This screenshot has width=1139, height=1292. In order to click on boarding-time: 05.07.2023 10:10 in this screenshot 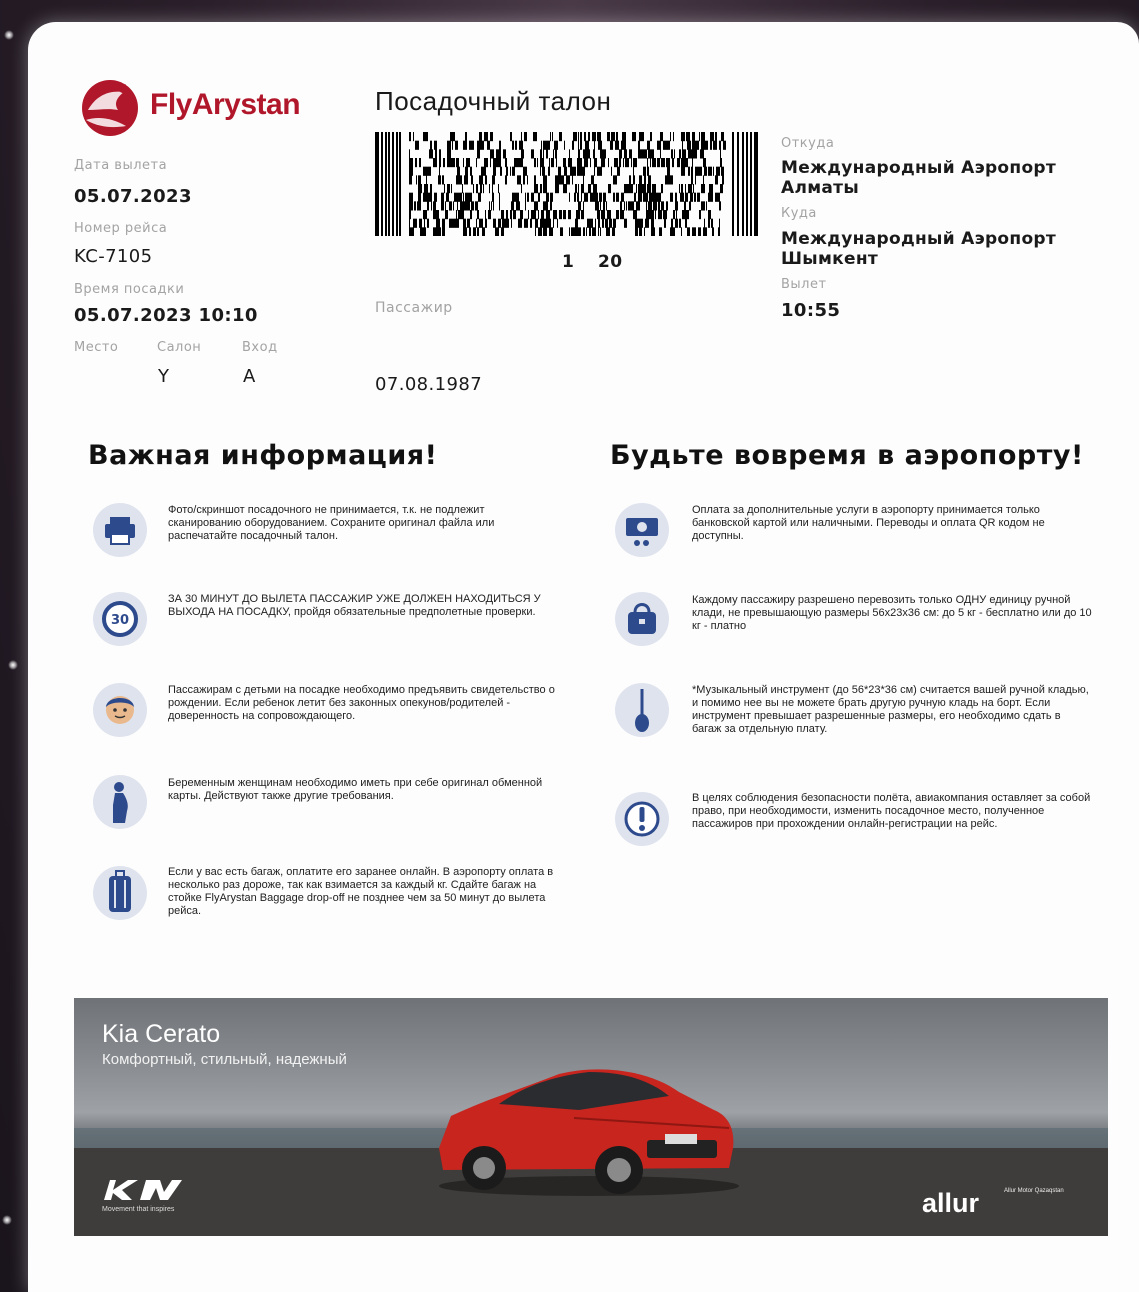, I will do `click(166, 315)`.